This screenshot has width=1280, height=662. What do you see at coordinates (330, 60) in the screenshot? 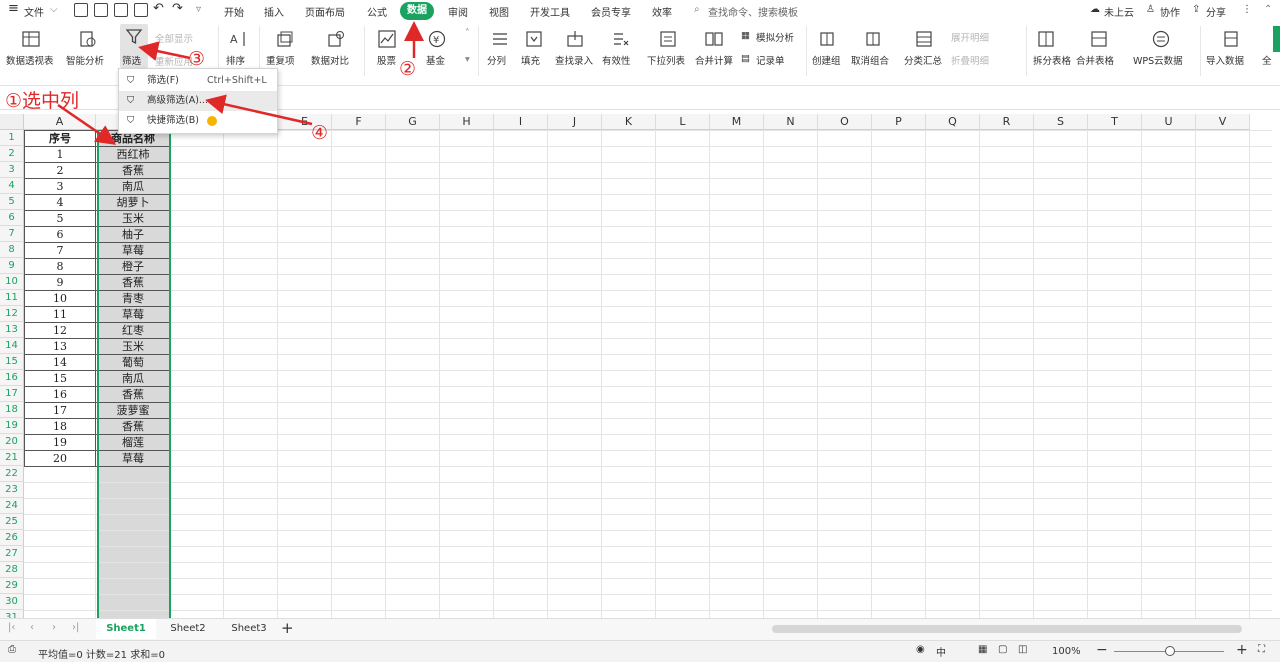
I see `compare-button: 数据对比` at bounding box center [330, 60].